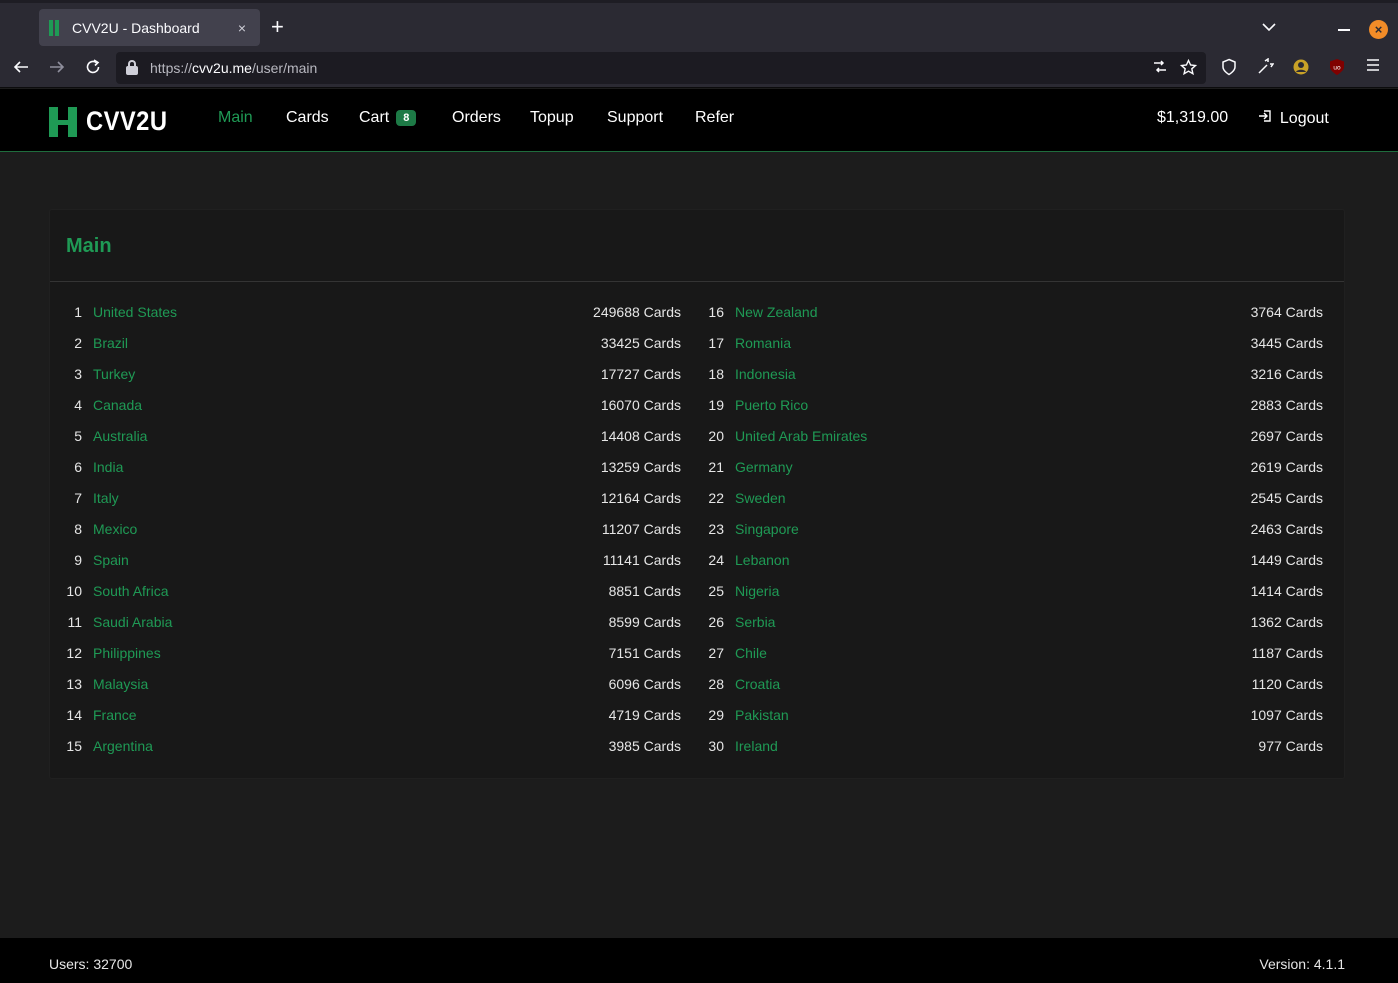  I want to click on tab-close-icon: ×, so click(242, 28).